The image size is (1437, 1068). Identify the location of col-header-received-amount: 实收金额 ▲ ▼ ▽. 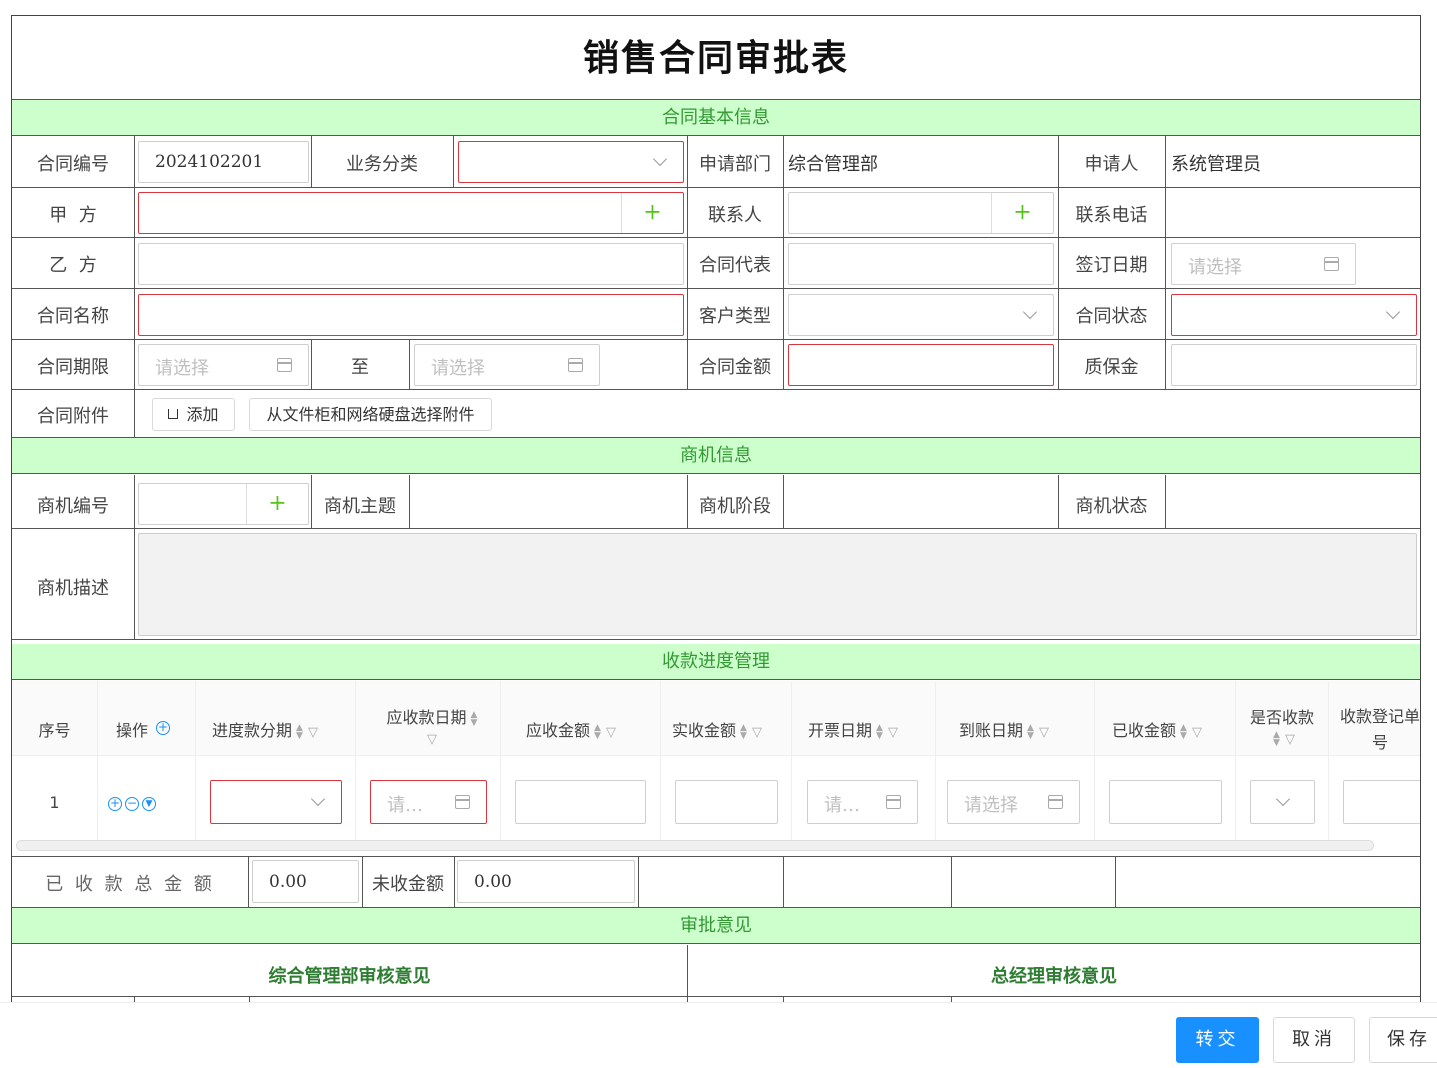
(717, 729).